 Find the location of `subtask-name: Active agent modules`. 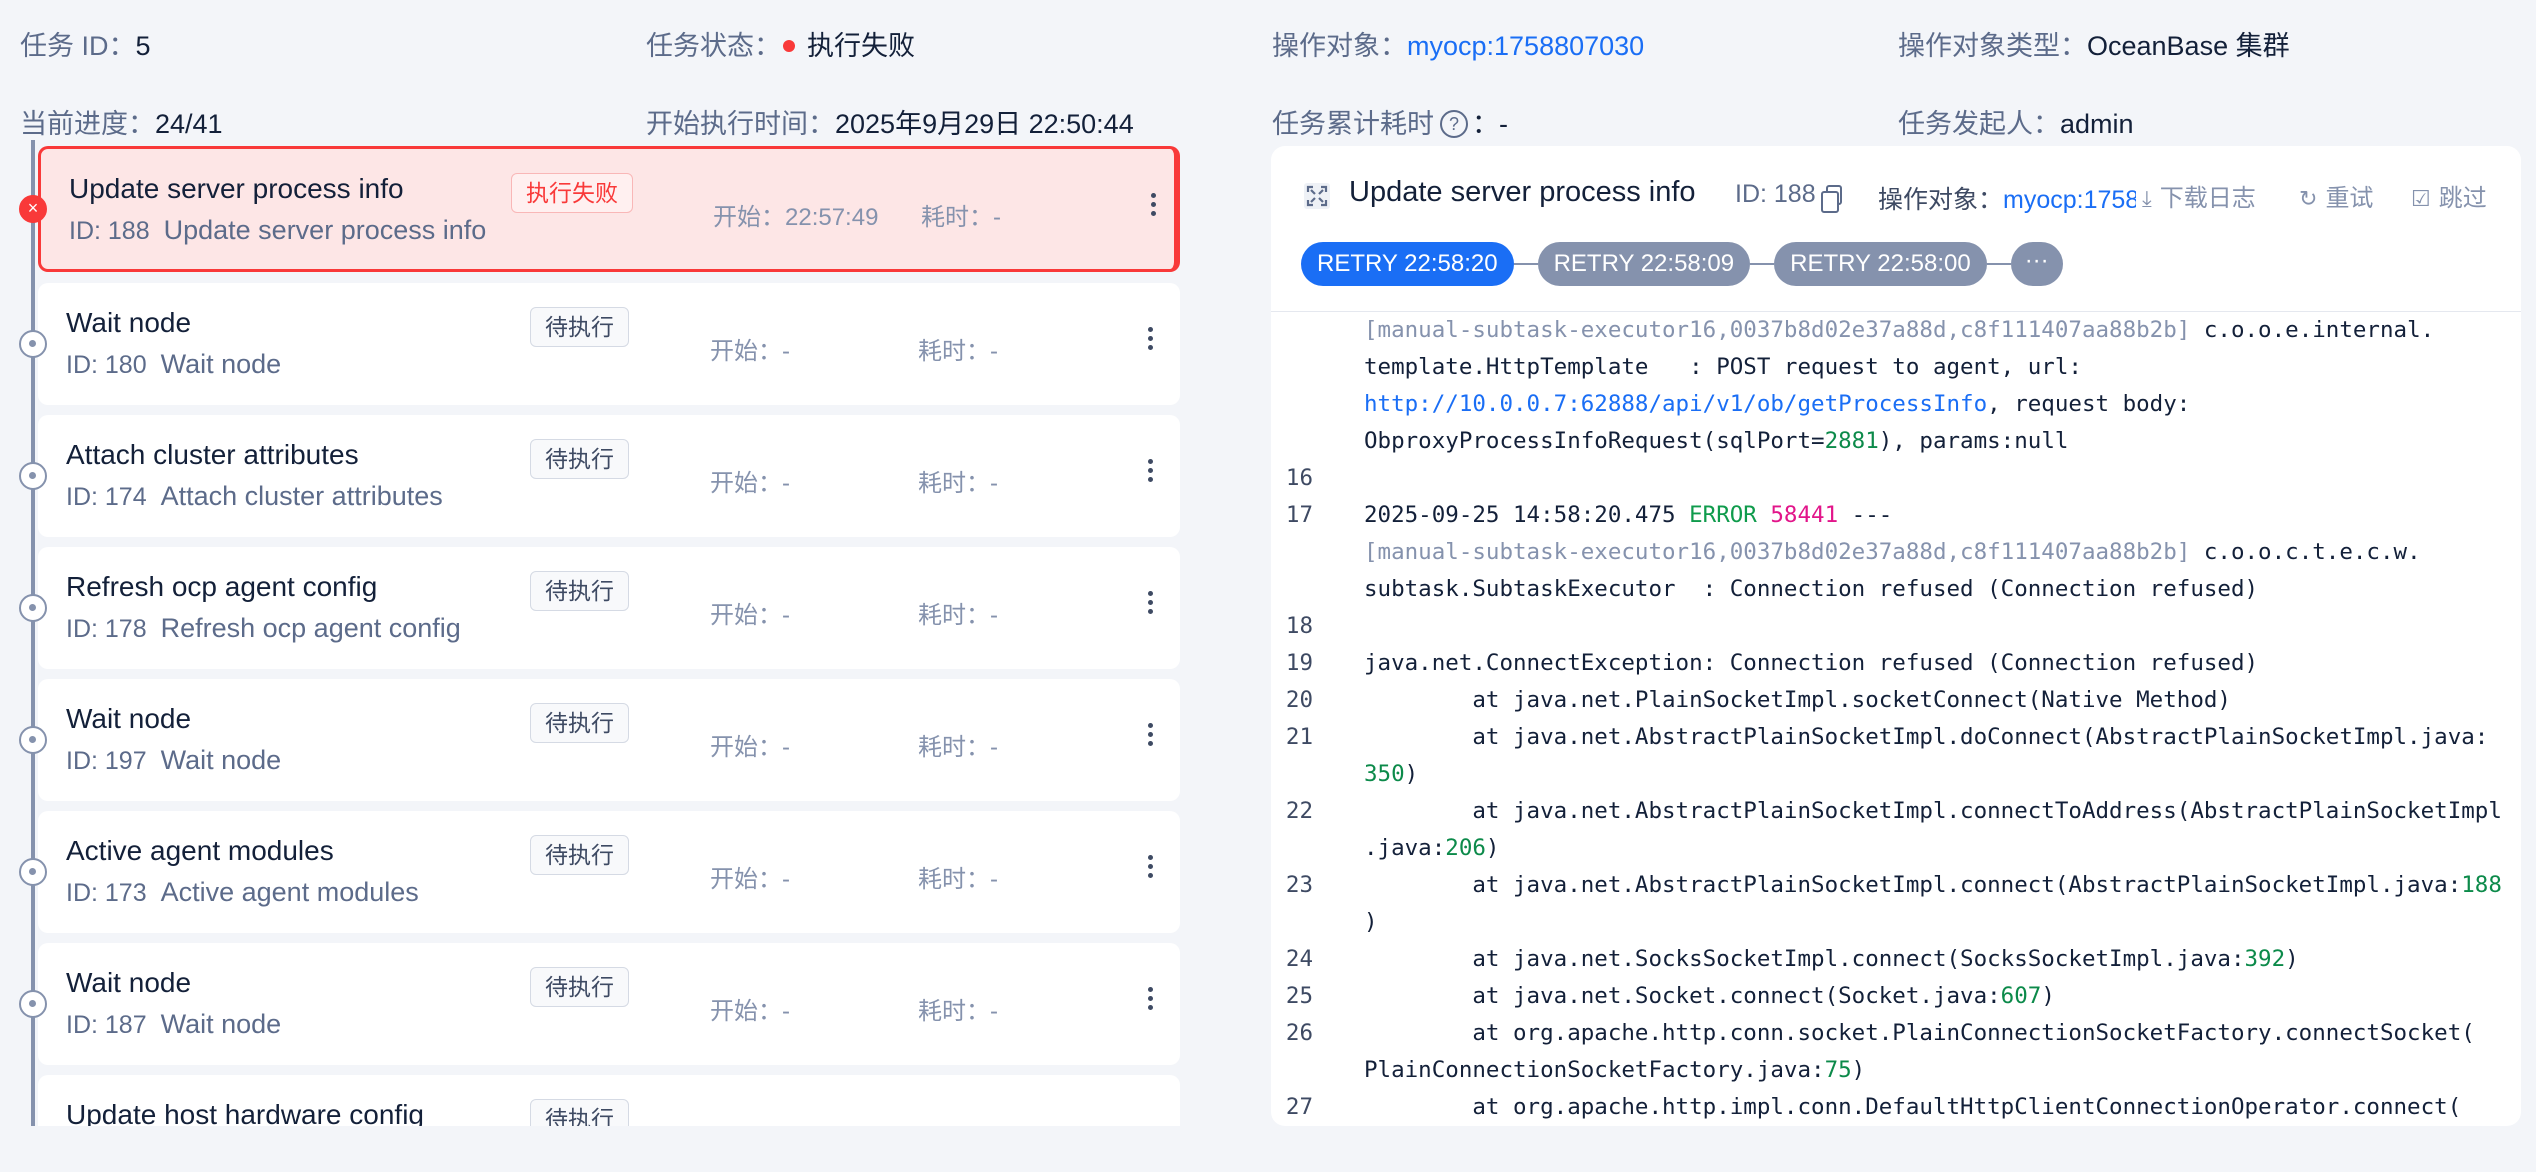

subtask-name: Active agent modules is located at coordinates (289, 892).